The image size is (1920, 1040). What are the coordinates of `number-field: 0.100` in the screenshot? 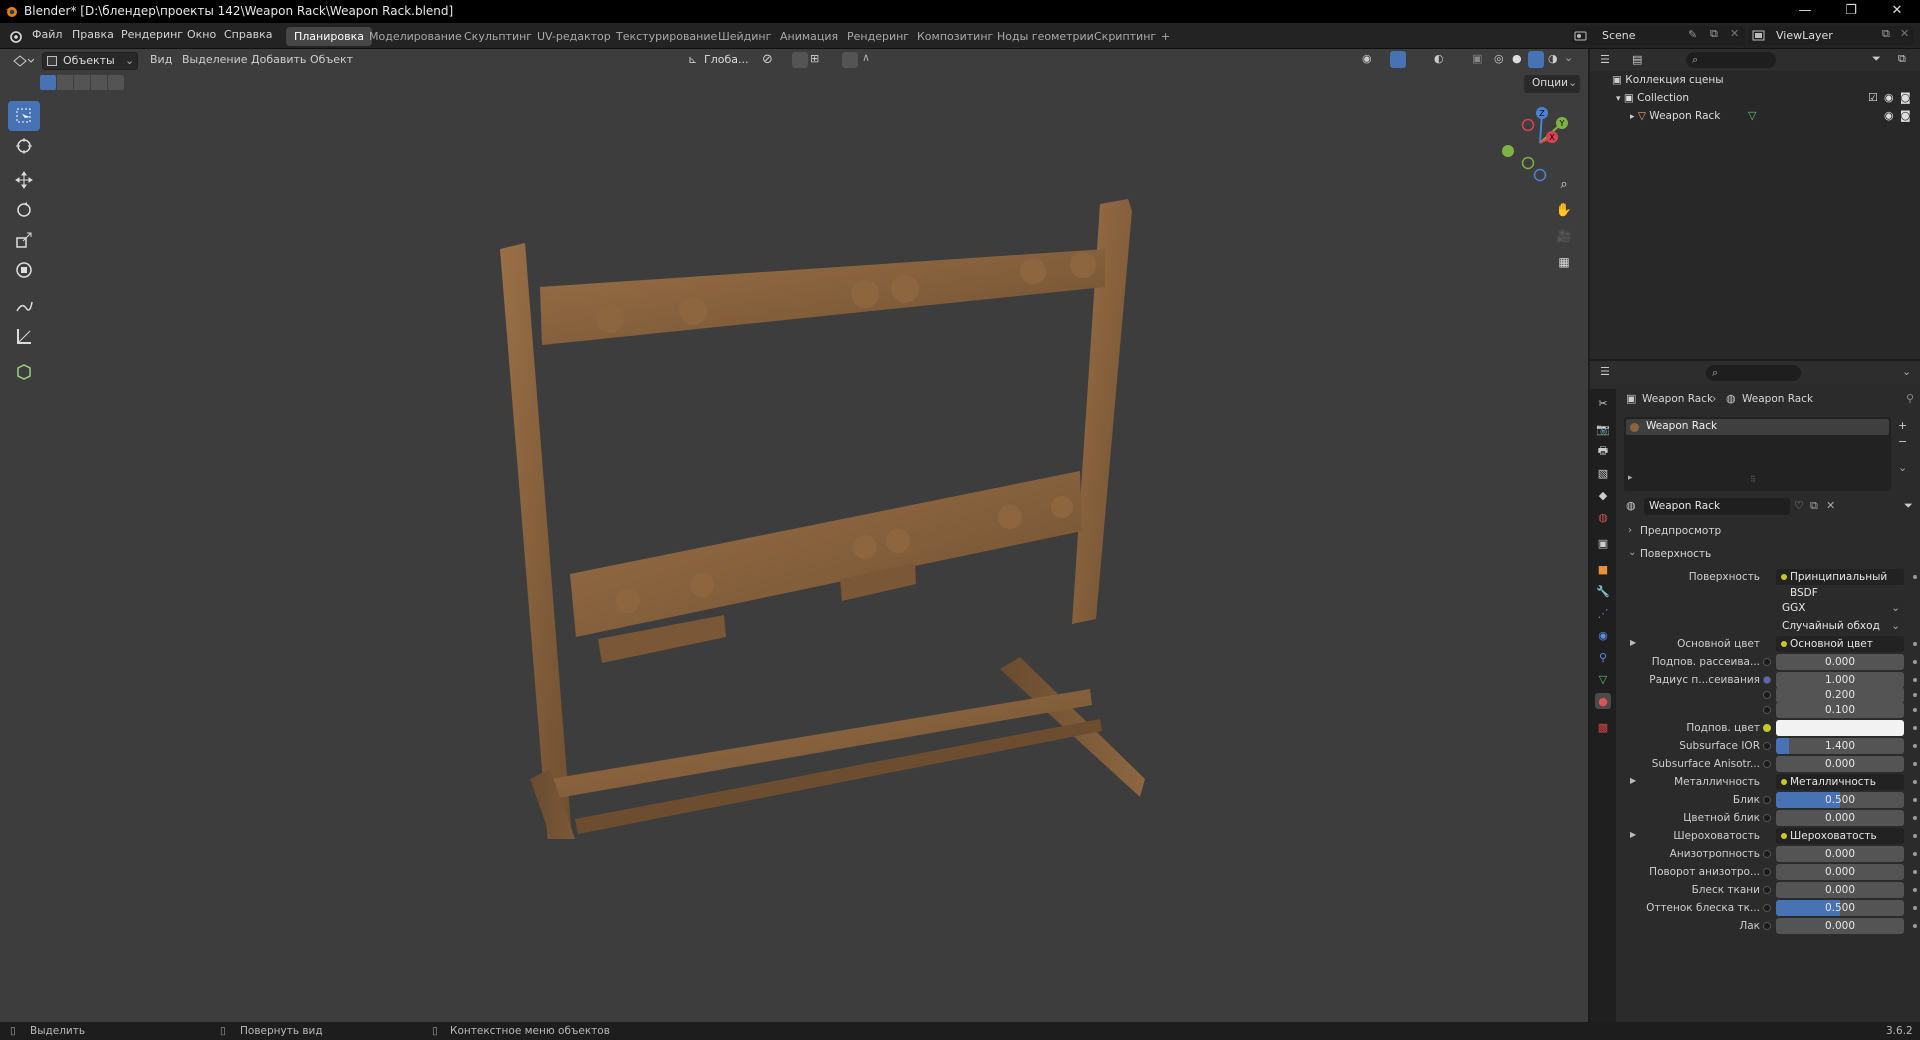 It's located at (1840, 710).